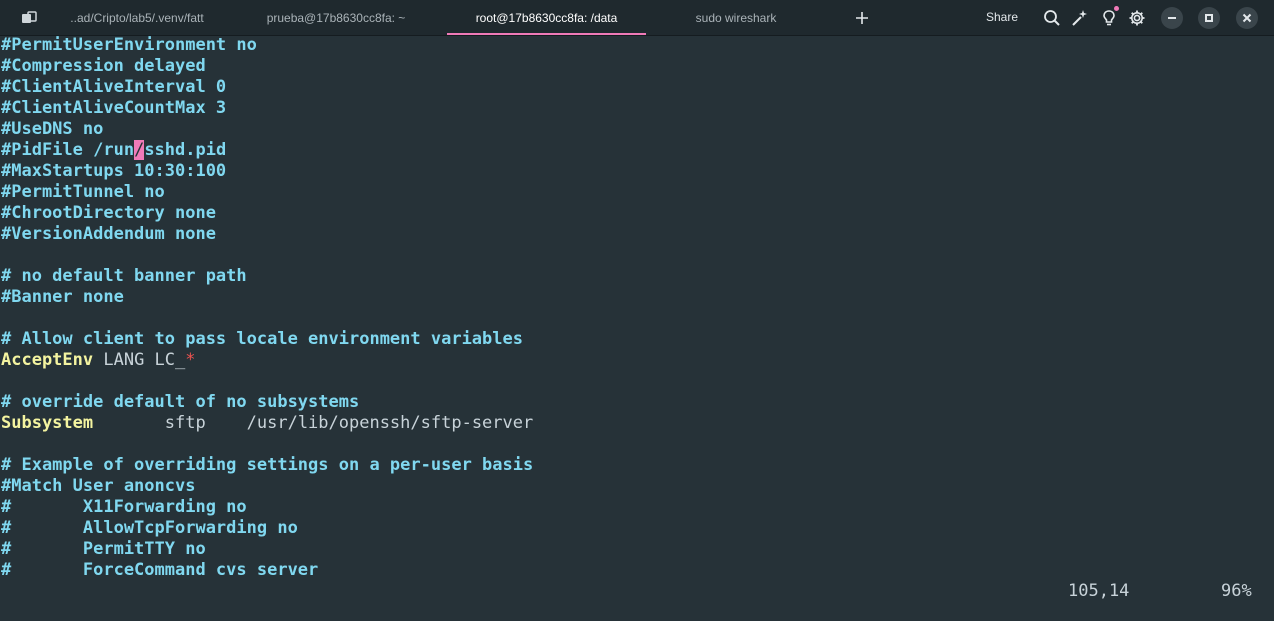 The height and width of the screenshot is (621, 1274). I want to click on close-icon, so click(1247, 18).